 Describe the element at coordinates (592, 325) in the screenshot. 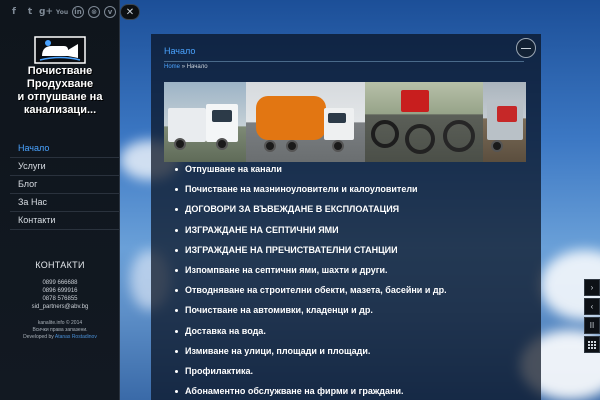

I see `slider-pause-button: II` at that location.